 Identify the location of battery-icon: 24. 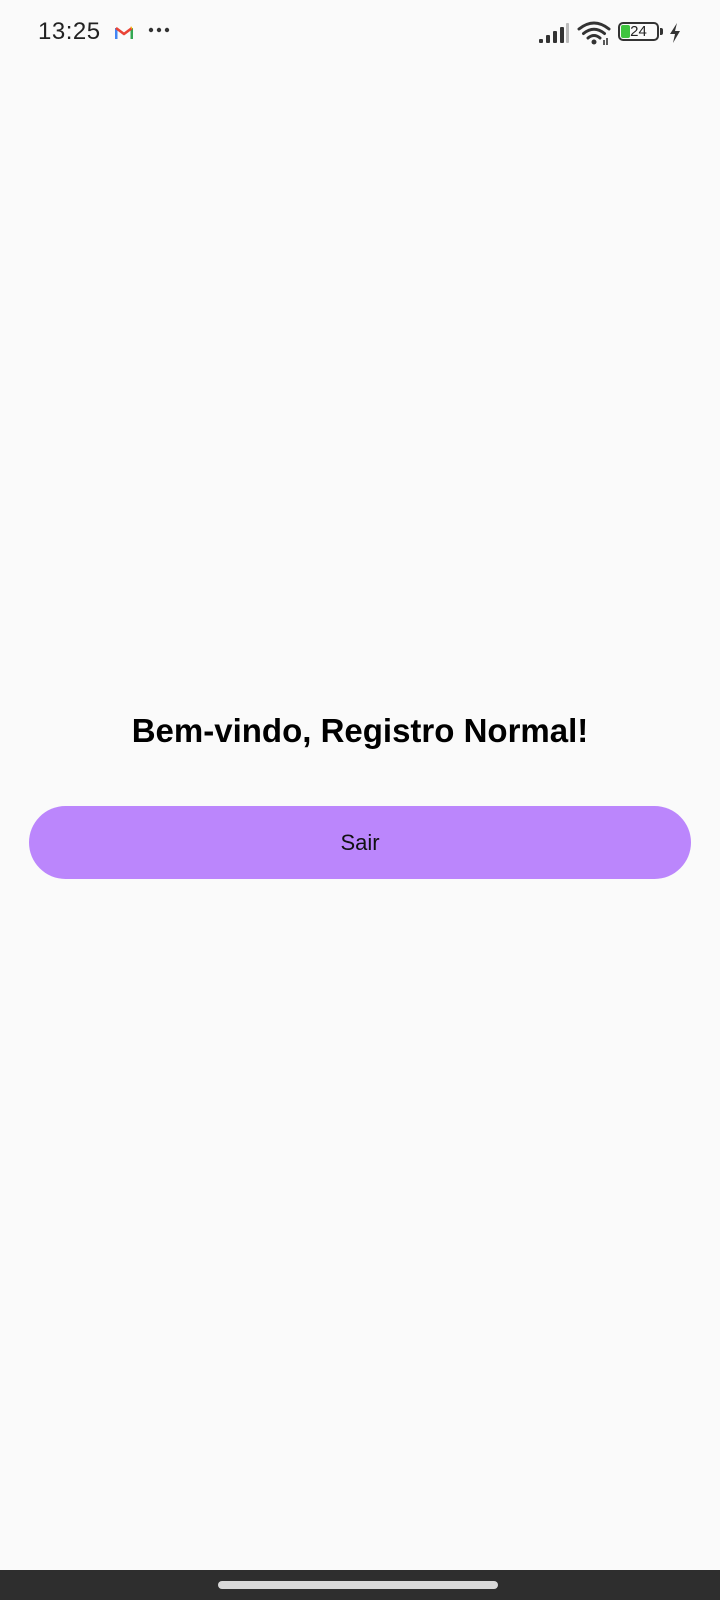
(643, 33).